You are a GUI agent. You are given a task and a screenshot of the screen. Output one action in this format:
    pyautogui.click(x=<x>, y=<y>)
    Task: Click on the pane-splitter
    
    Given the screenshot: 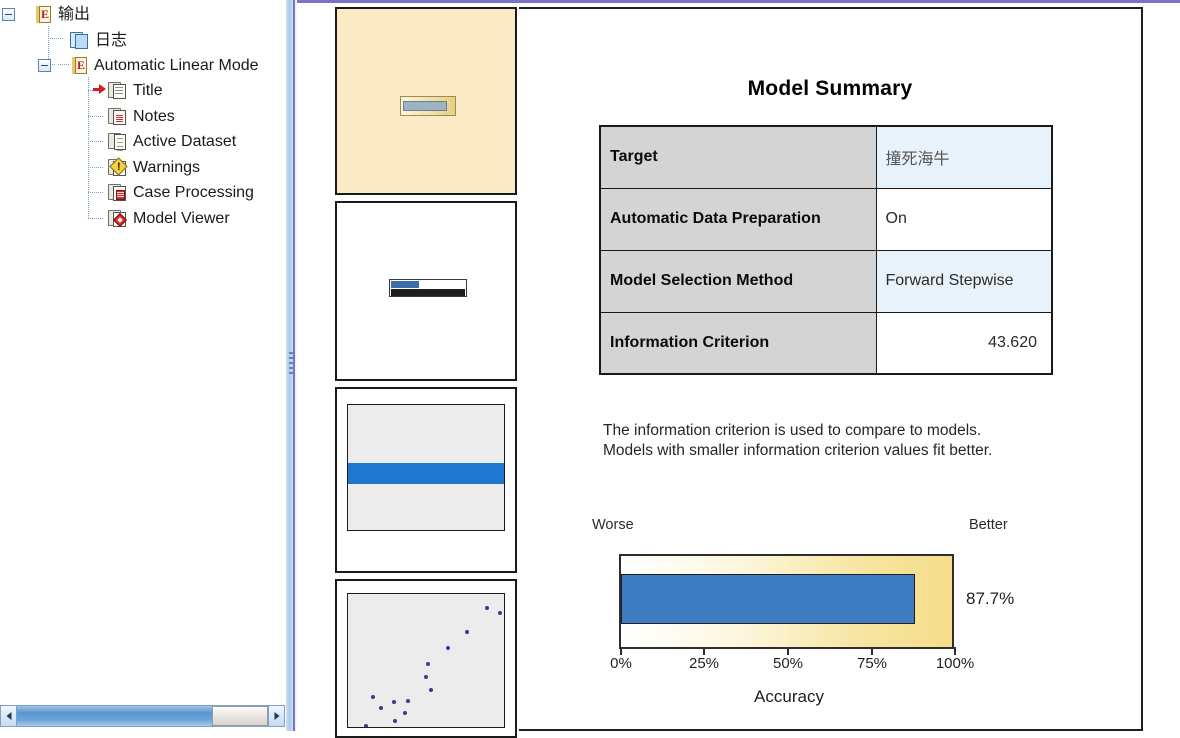 What is the action you would take?
    pyautogui.click(x=291, y=365)
    